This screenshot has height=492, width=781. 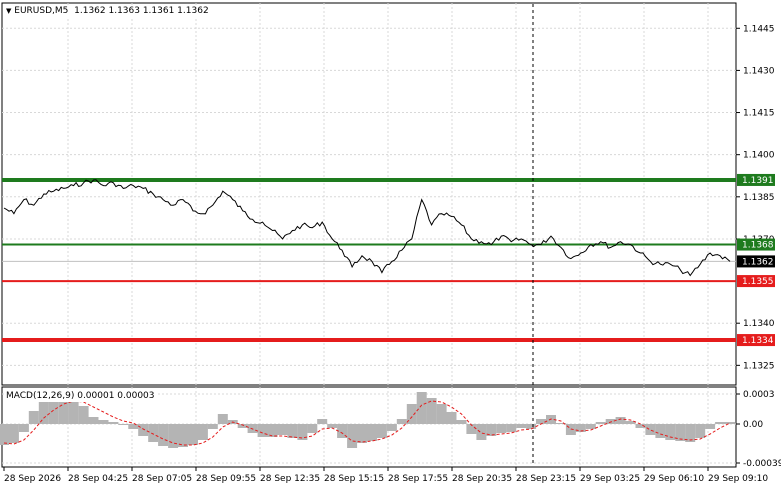 What do you see at coordinates (482, 479) in the screenshot?
I see `time-tick-label: 28 Sep 20:35` at bounding box center [482, 479].